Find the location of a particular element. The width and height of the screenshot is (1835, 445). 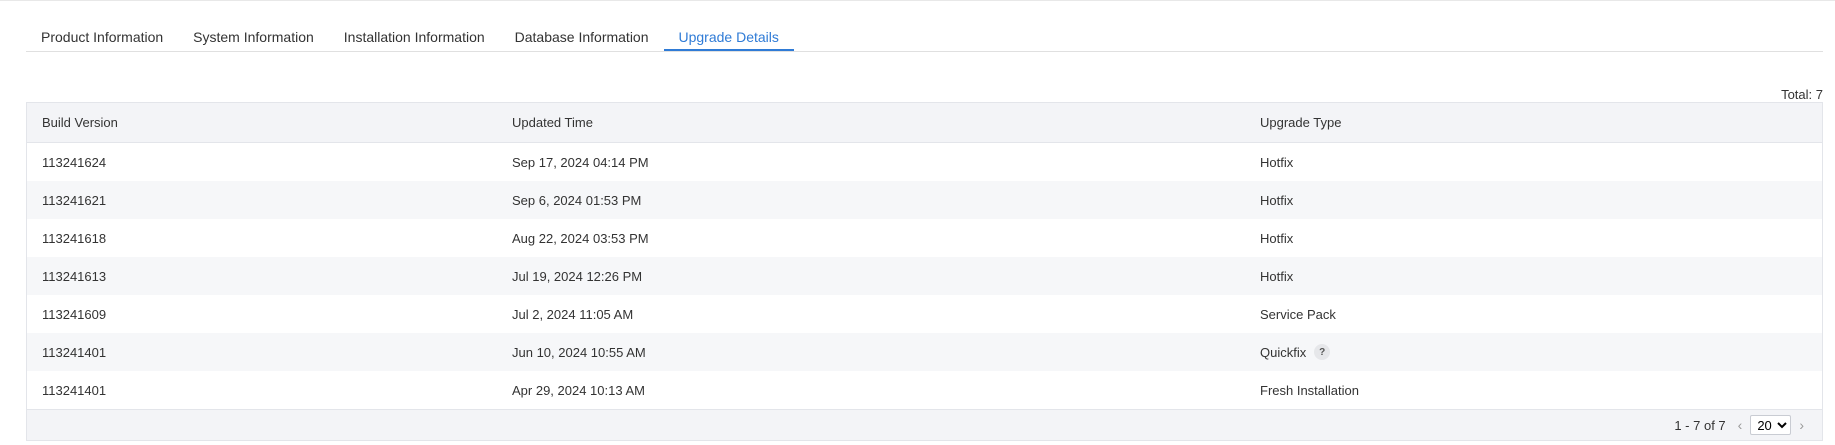

total-count: Total: 7 is located at coordinates (1802, 94).